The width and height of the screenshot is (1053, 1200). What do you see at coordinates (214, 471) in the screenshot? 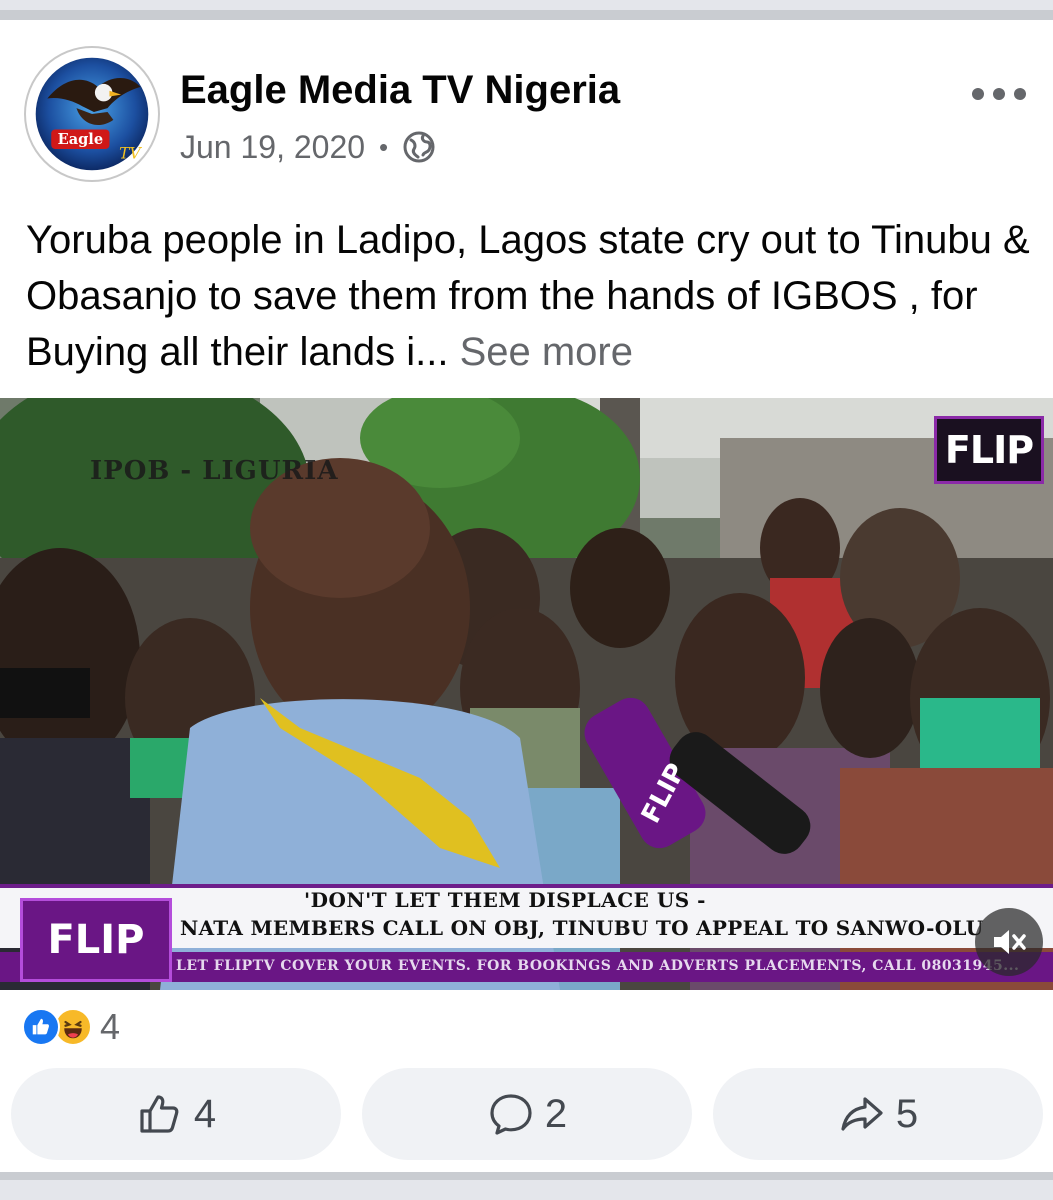
I see `video-watermark: IPOB - LIGURIA` at bounding box center [214, 471].